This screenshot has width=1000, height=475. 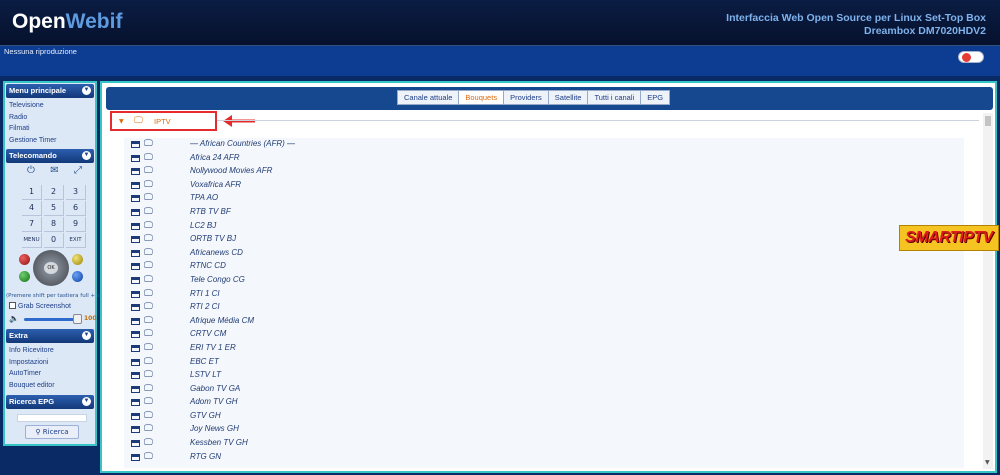 I want to click on remote-yellow-button, so click(x=77, y=259).